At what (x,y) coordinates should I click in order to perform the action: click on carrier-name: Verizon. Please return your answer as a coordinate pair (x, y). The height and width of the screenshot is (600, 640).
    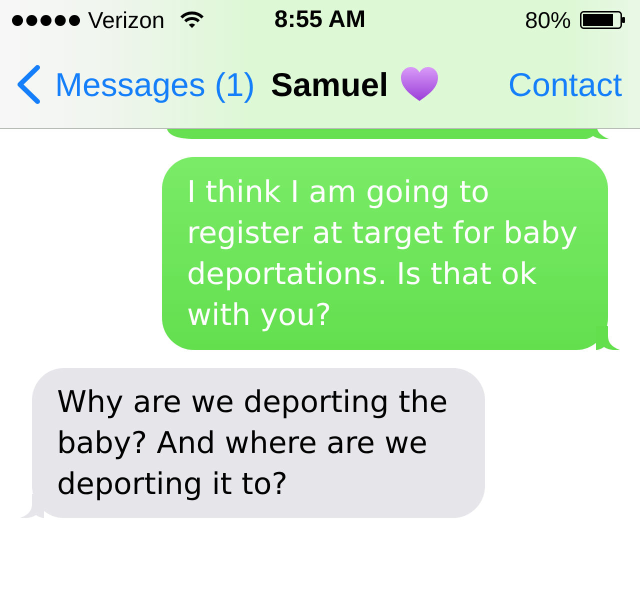
    Looking at the image, I should click on (126, 20).